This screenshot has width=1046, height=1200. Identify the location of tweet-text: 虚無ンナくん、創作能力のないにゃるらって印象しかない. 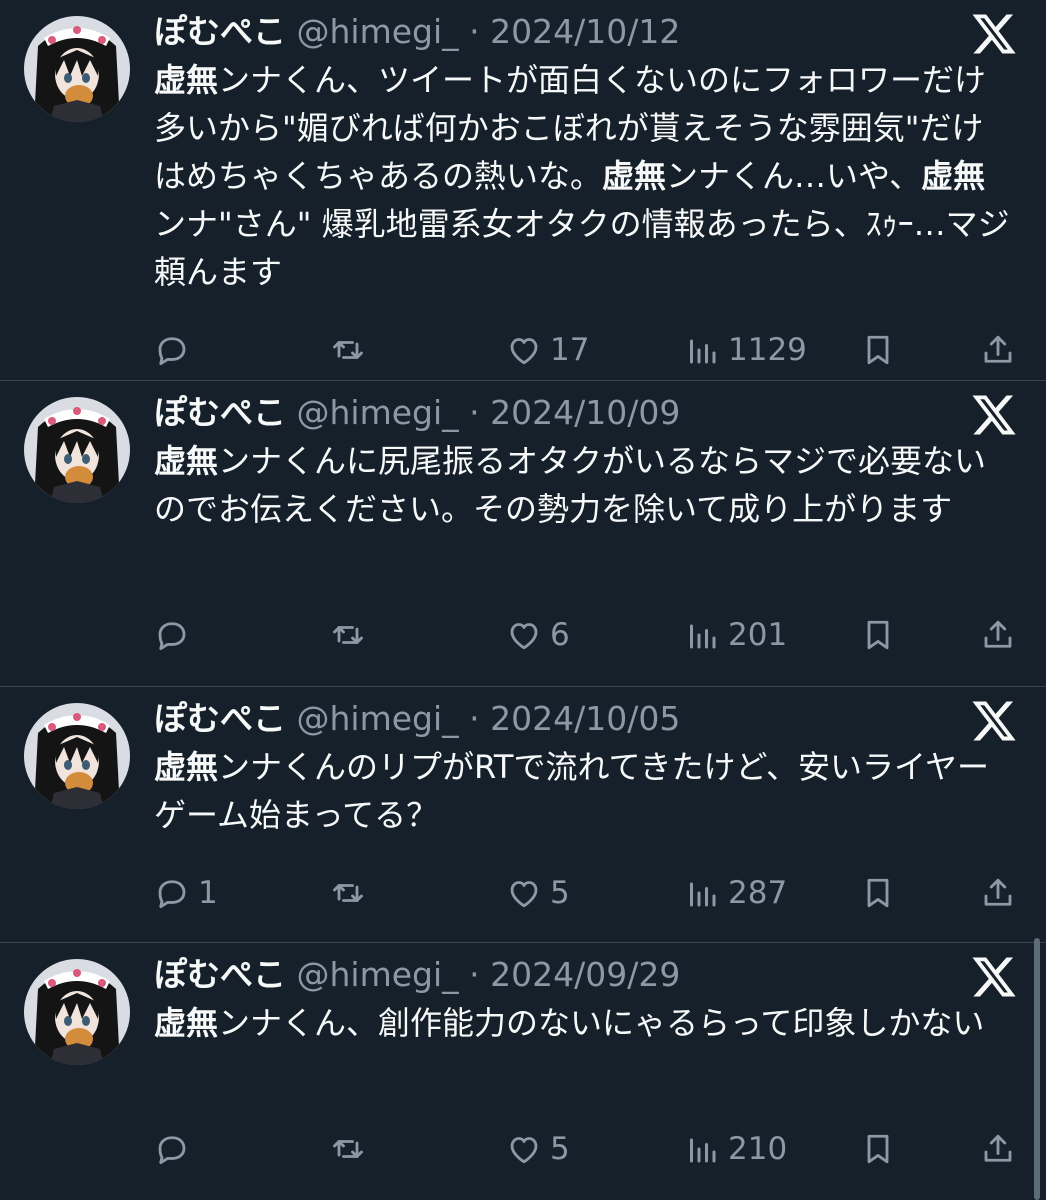
(584, 1047).